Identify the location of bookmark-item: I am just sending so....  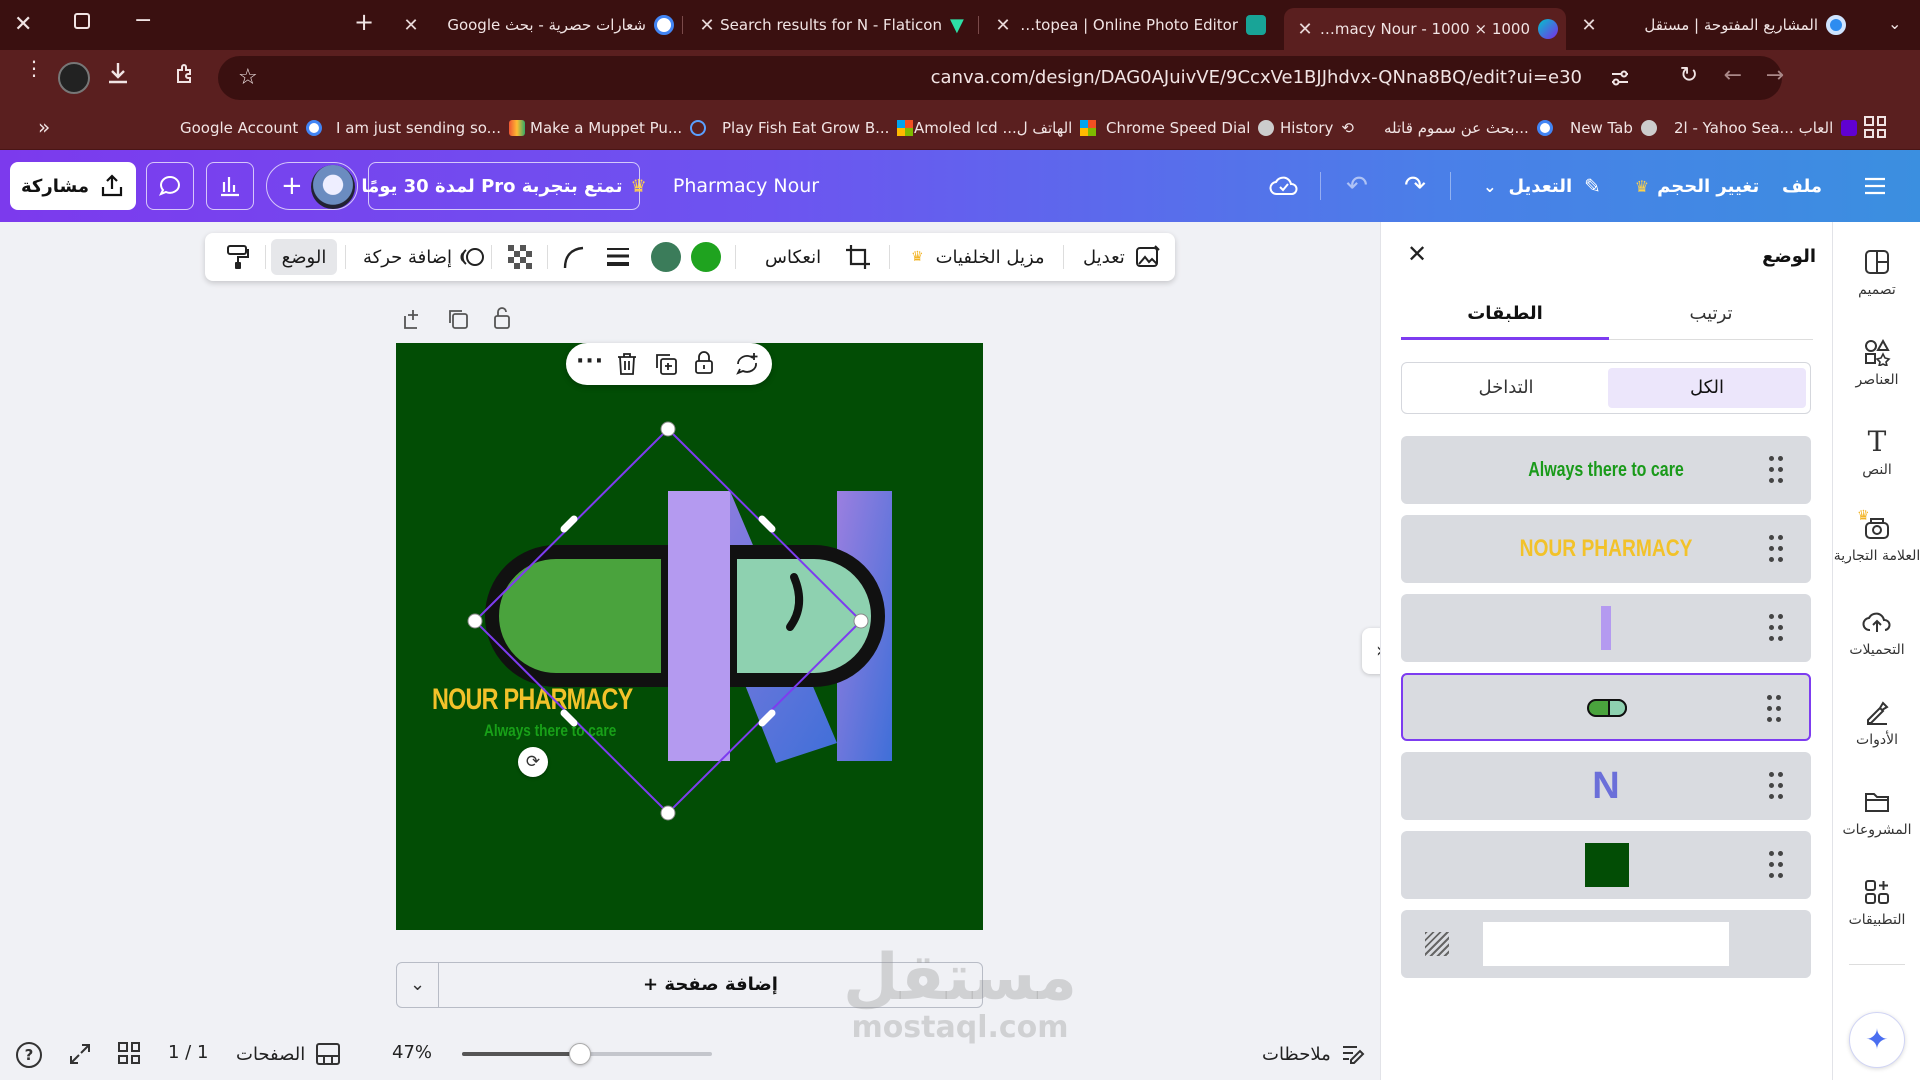
(430, 128).